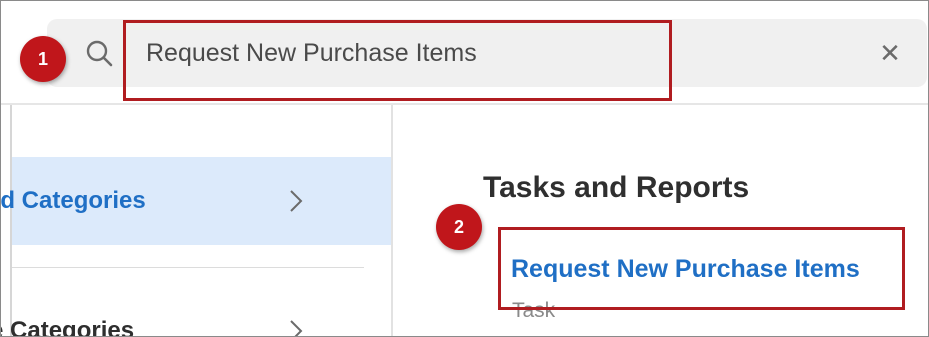 This screenshot has width=929, height=337. I want to click on search-icon, so click(100, 54).